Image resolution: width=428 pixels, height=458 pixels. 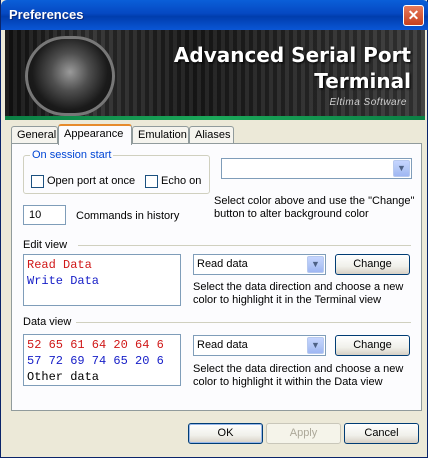 I want to click on edit-view-preview: Read Data Write Data, so click(x=102, y=280).